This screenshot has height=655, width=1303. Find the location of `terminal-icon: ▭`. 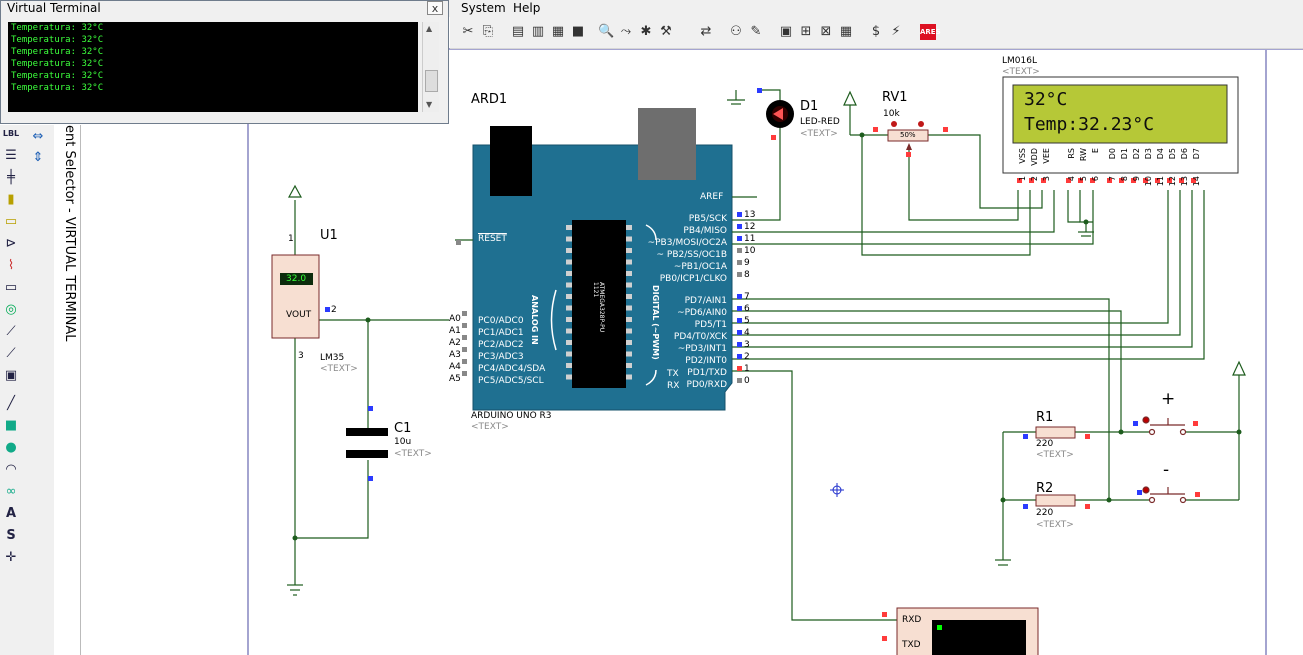

terminal-icon: ▭ is located at coordinates (11, 222).